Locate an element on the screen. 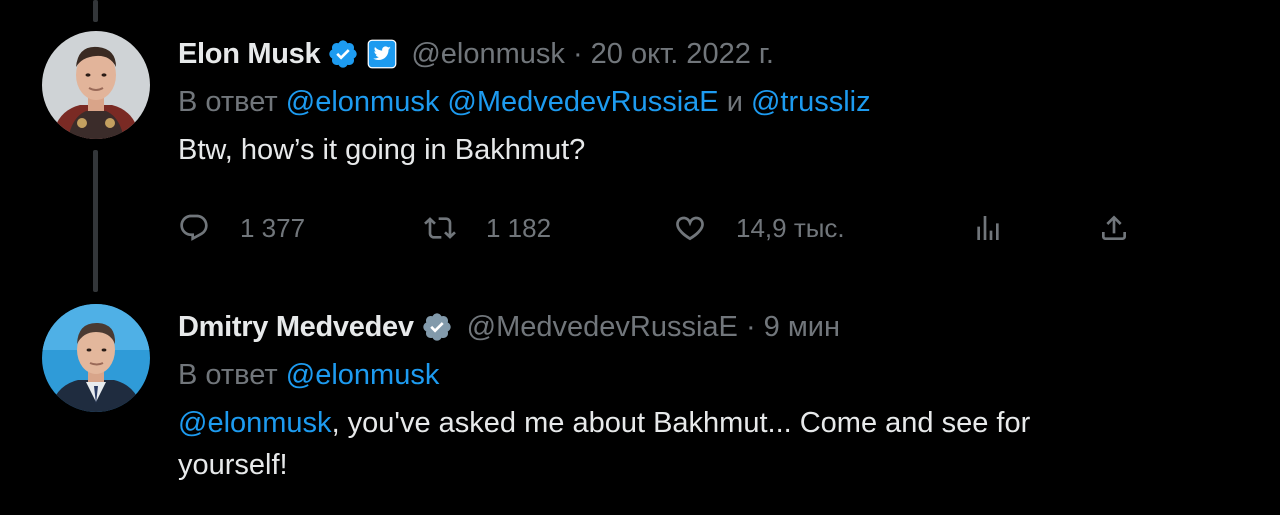 This screenshot has height=515, width=1280. verified-badge-icon is located at coordinates (343, 54).